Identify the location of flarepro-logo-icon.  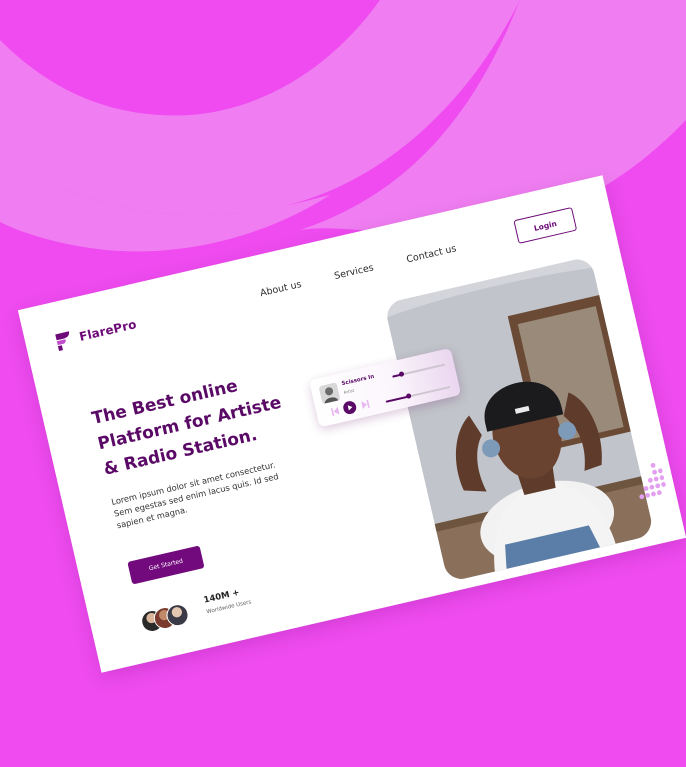
(62, 341).